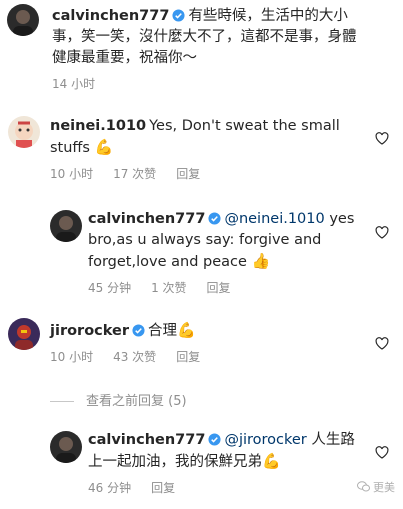 This screenshot has width=403, height=509. I want to click on like-count: 17 次赞, so click(134, 174).